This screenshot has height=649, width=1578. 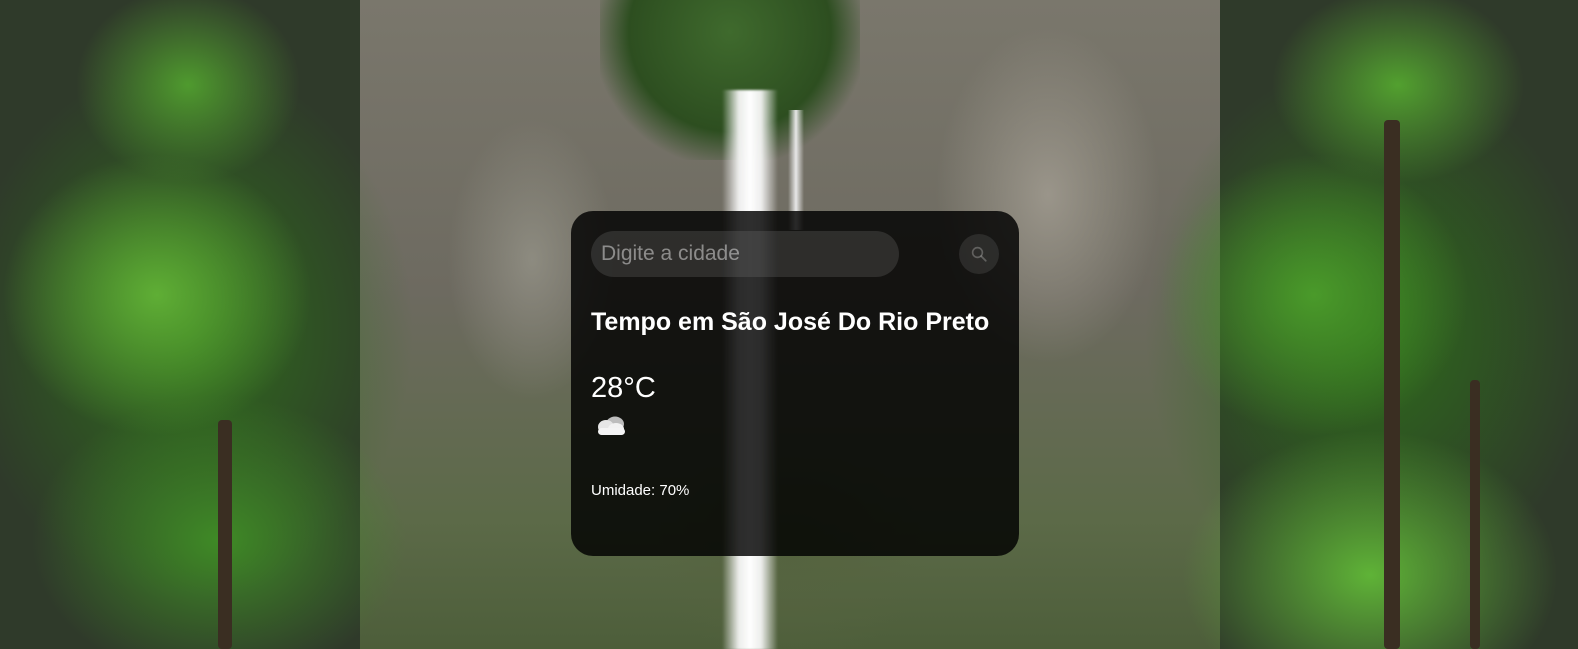 I want to click on search-icon, so click(x=979, y=254).